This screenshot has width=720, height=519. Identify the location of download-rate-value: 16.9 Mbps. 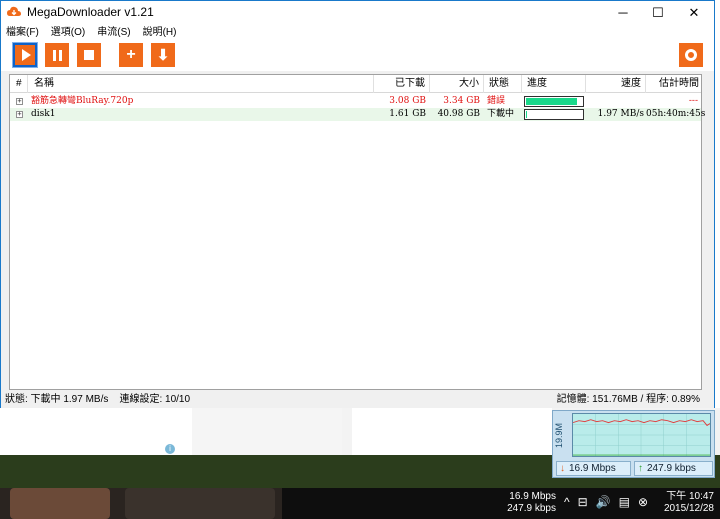
(592, 468).